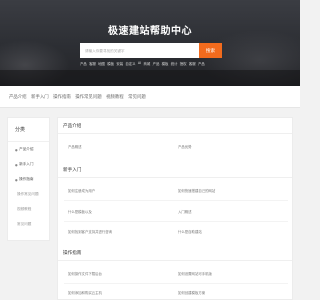 The image size is (320, 300). Describe the element at coordinates (210, 50) in the screenshot. I see `search-button: 搜索` at that location.